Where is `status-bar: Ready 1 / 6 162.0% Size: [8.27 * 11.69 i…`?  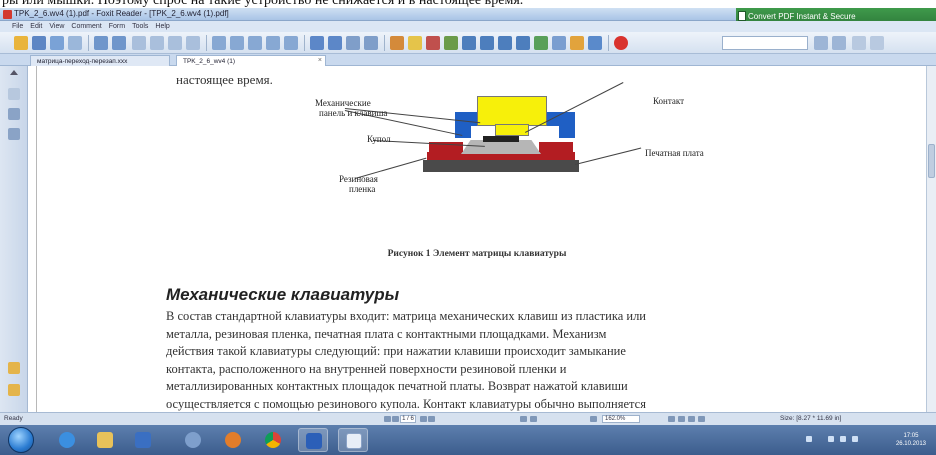 status-bar: Ready 1 / 6 162.0% Size: [8.27 * 11.69 i… is located at coordinates (468, 418).